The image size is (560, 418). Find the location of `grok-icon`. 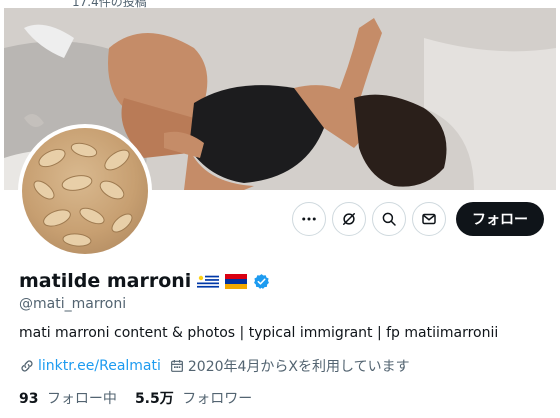

grok-icon is located at coordinates (349, 219).